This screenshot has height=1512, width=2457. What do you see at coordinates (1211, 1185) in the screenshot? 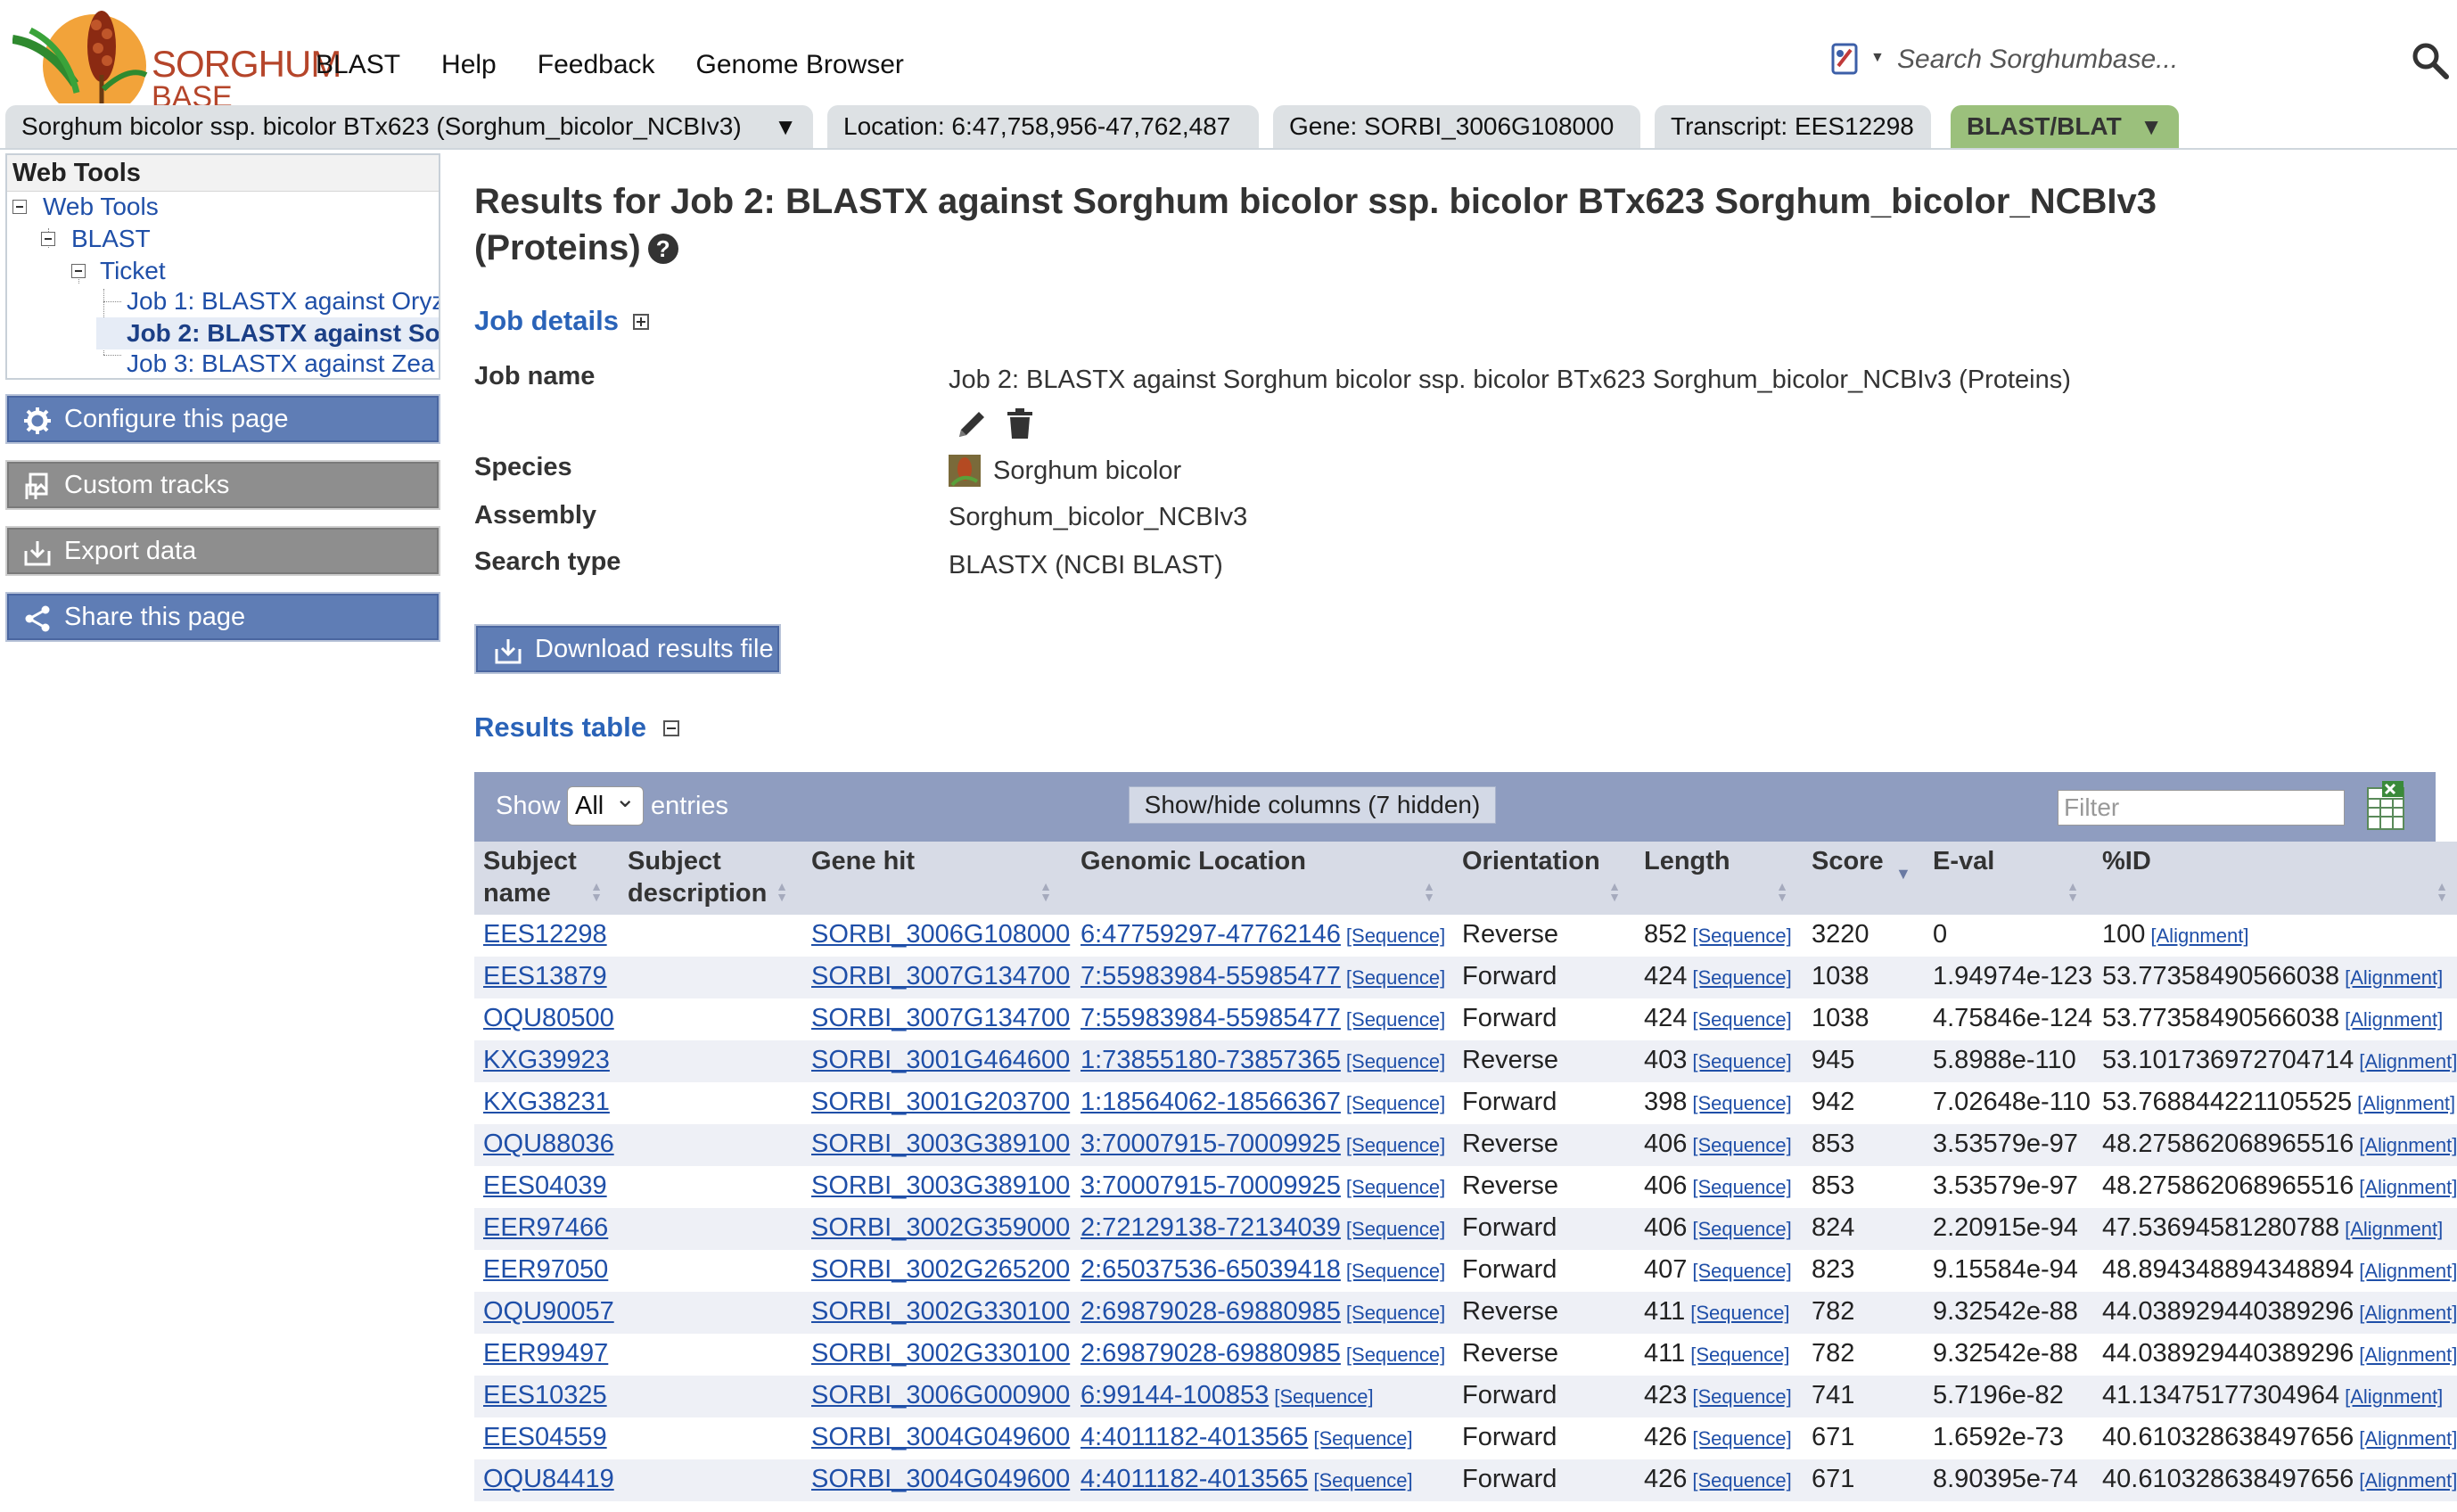
I see `genomic-location-link: 3:70007915-70009925` at bounding box center [1211, 1185].